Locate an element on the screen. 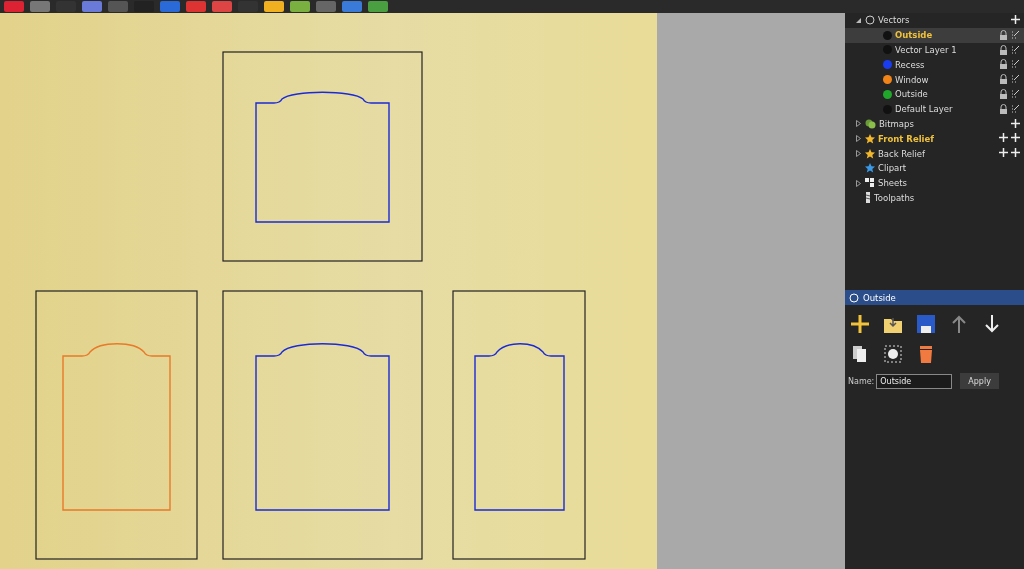  copy-icon is located at coordinates (860, 354).